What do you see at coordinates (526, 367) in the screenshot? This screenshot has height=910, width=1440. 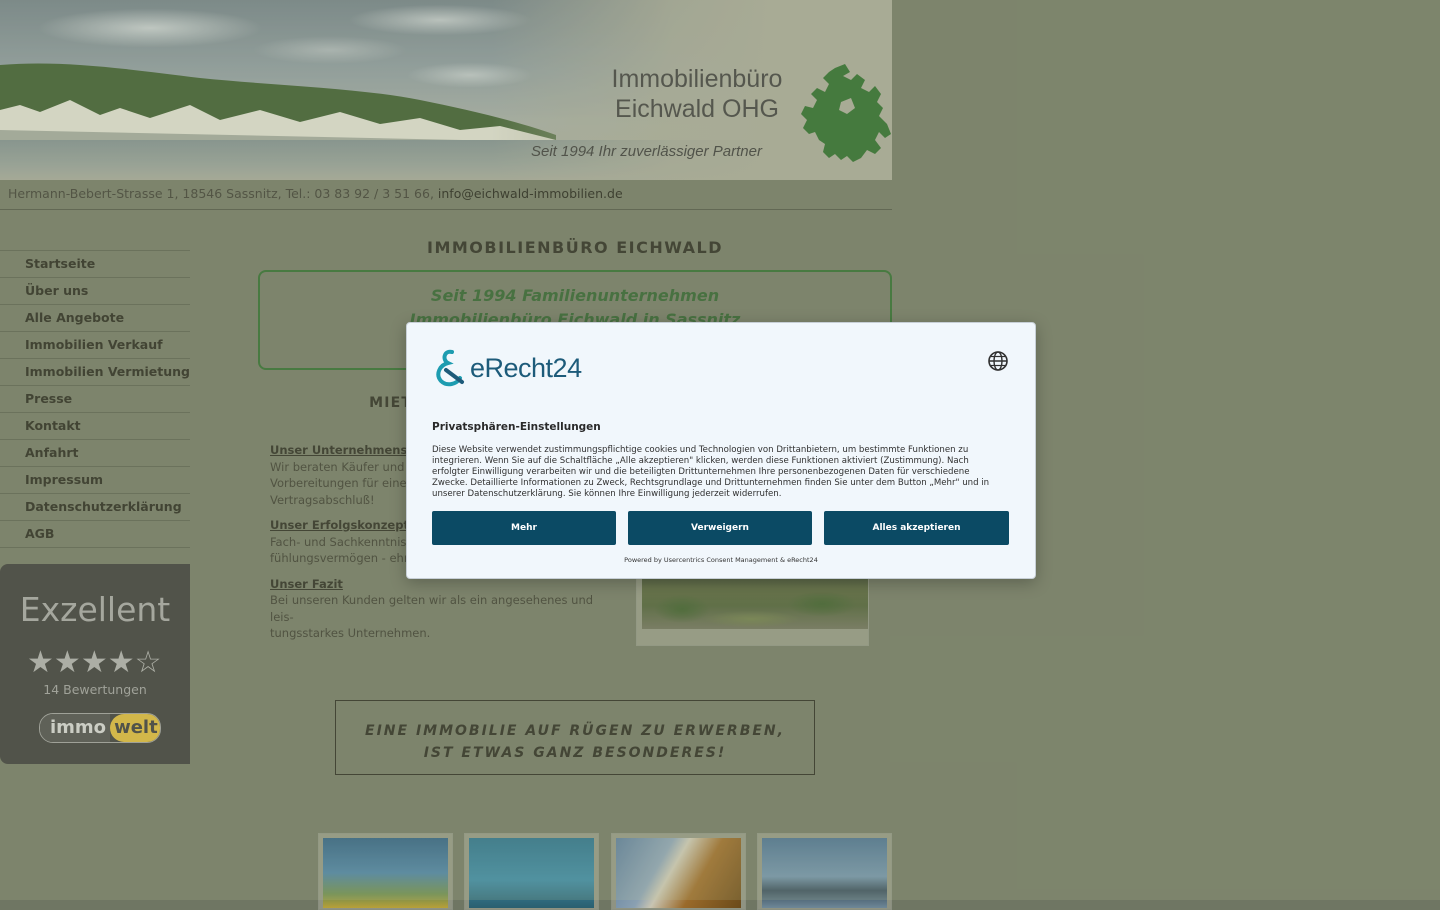 I see `brand-name: eRecht24` at bounding box center [526, 367].